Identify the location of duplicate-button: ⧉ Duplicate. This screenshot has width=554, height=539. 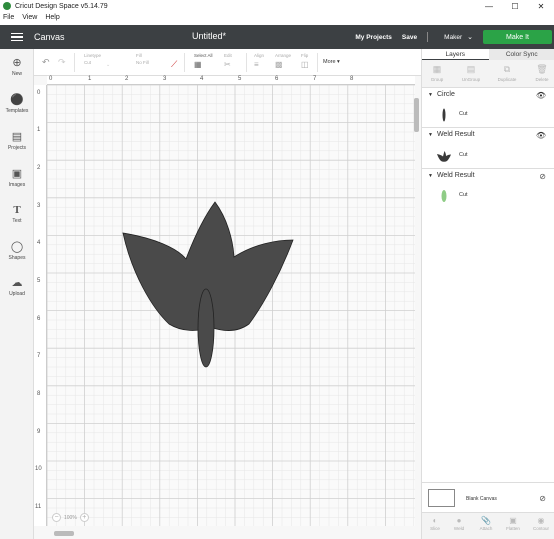
(507, 73).